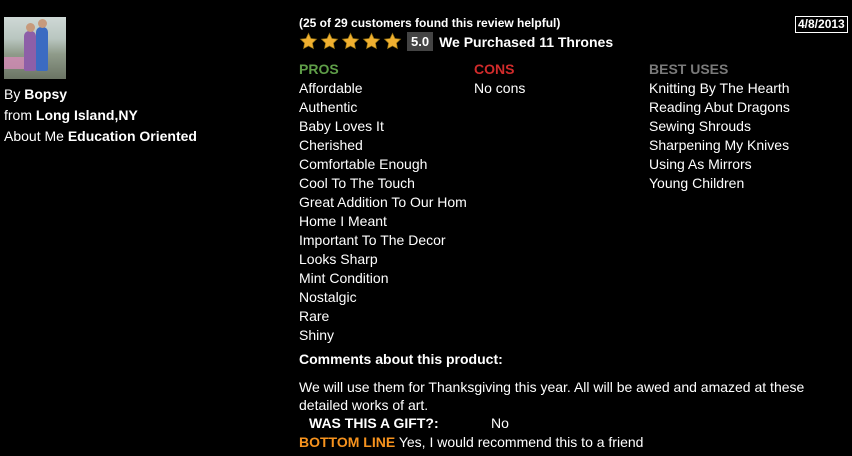 The image size is (852, 456). I want to click on gift-label: WAS THIS A GIFT?:, so click(374, 423).